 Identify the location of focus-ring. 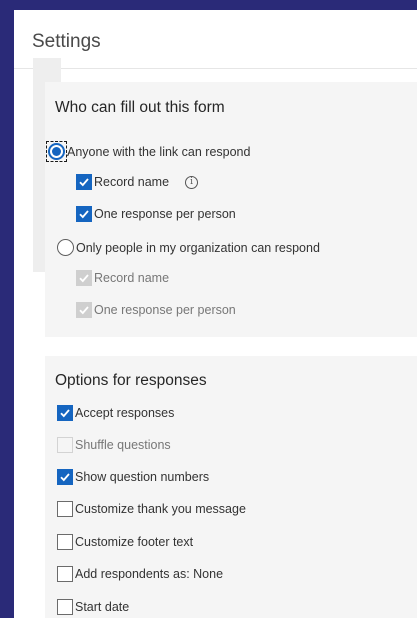
(56, 151).